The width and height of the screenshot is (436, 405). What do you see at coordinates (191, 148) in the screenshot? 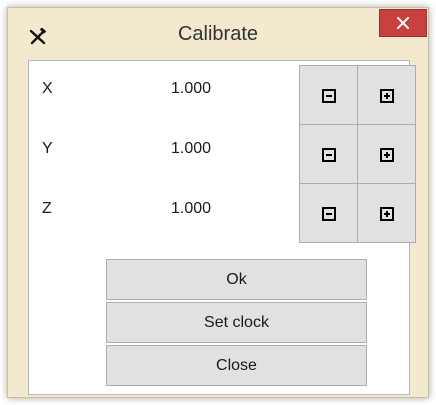
I see `y-value: 1.000` at bounding box center [191, 148].